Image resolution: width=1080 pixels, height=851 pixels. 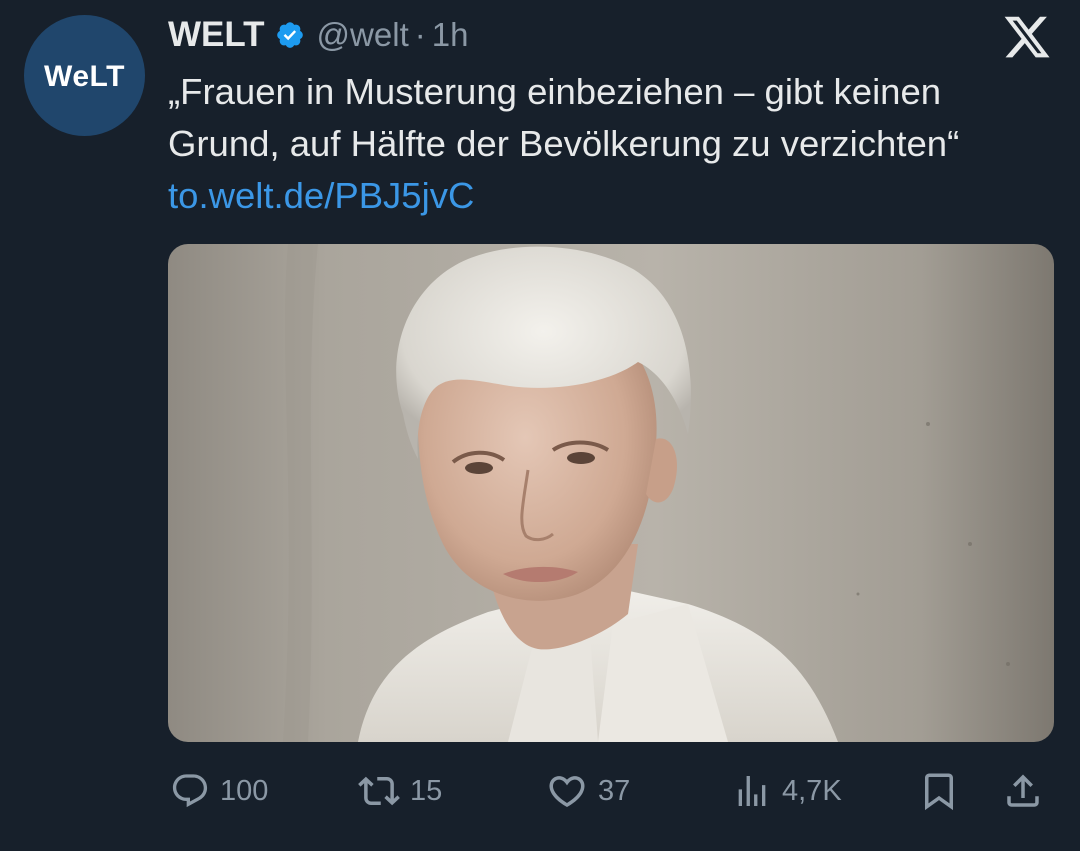 I want to click on like-button: 37, so click(x=588, y=791).